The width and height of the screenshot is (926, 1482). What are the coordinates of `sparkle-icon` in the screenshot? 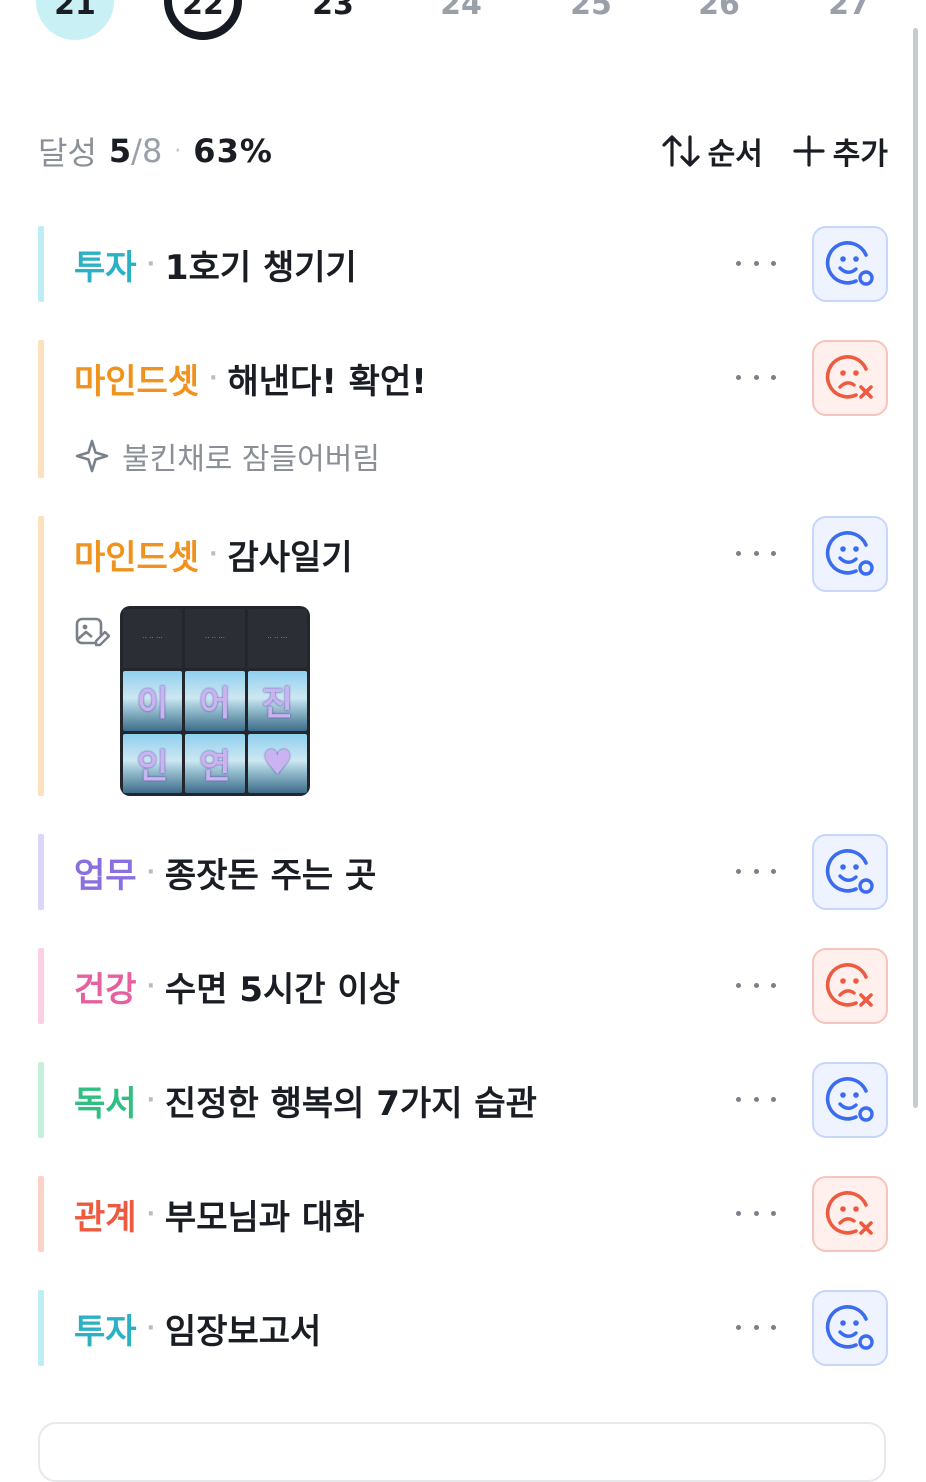 It's located at (92, 456).